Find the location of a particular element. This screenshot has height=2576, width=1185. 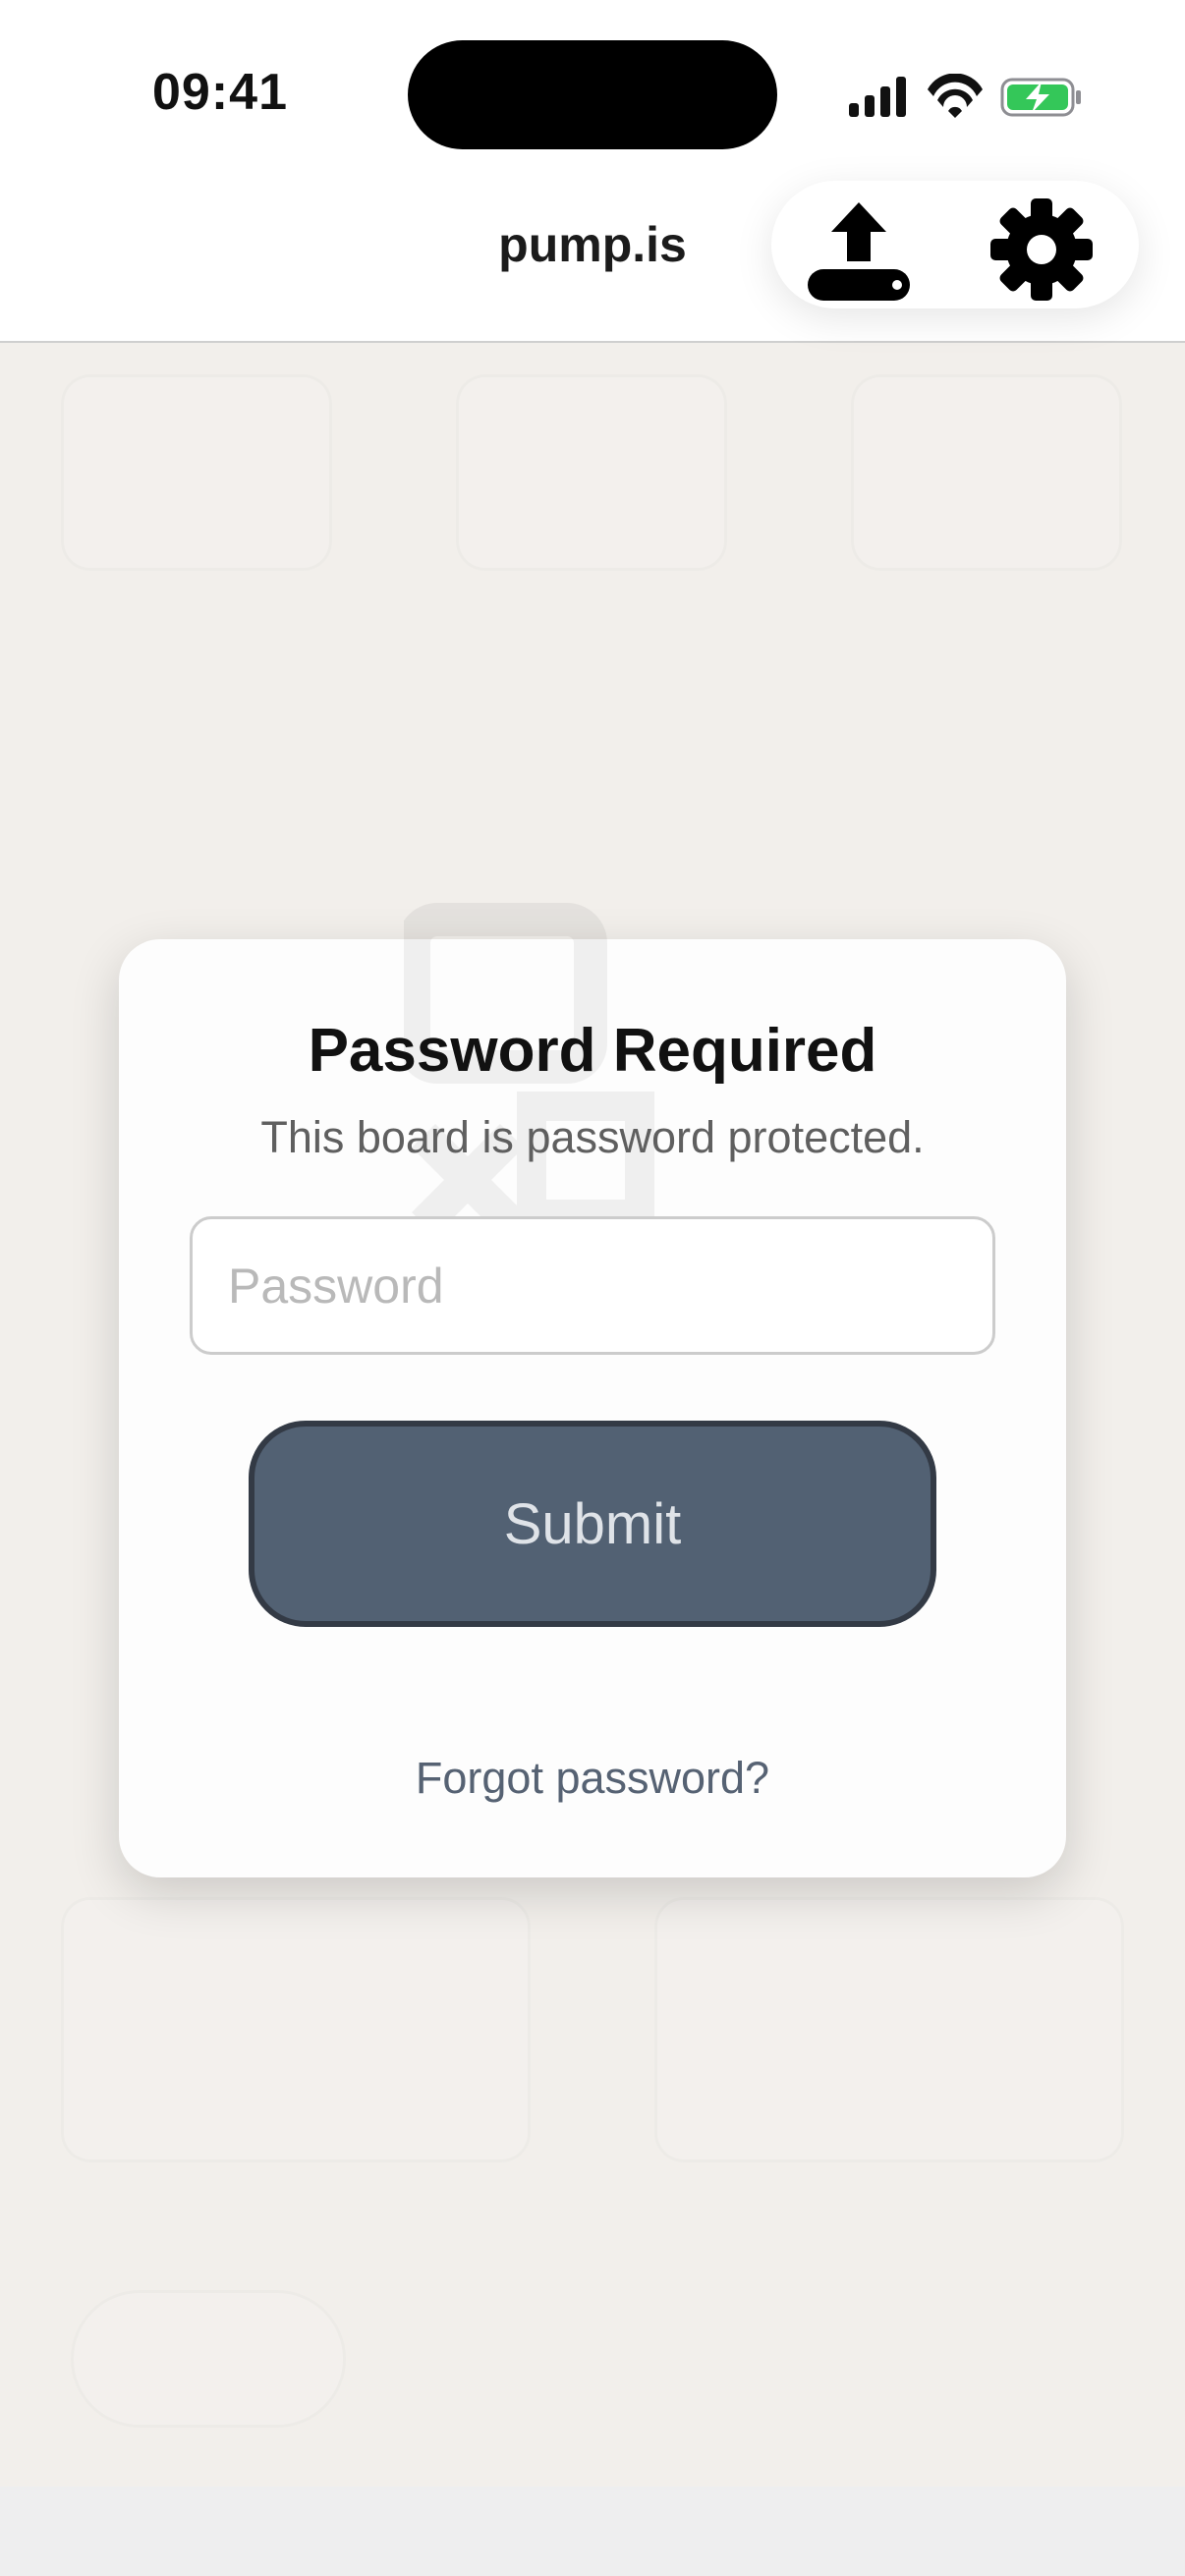

forgot-password-link: Forgot password? is located at coordinates (592, 1778).